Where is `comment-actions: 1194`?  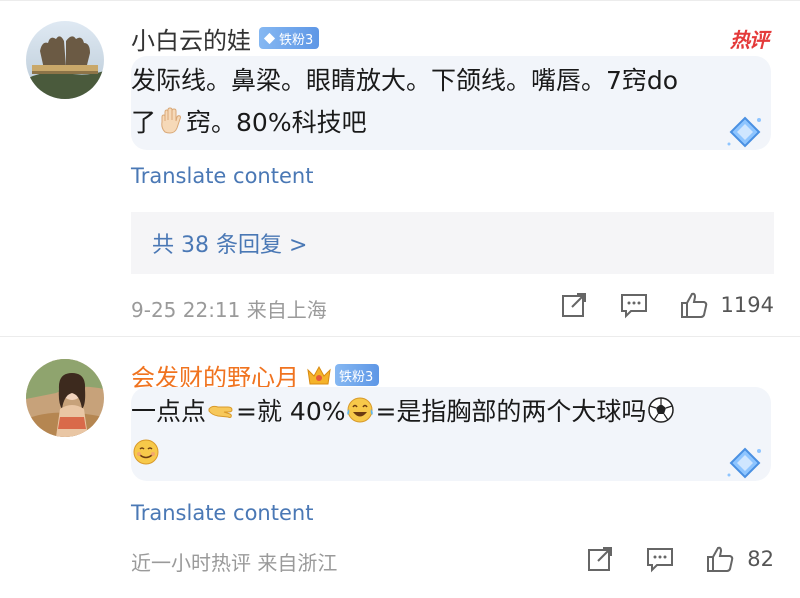 comment-actions: 1194 is located at coordinates (651, 305).